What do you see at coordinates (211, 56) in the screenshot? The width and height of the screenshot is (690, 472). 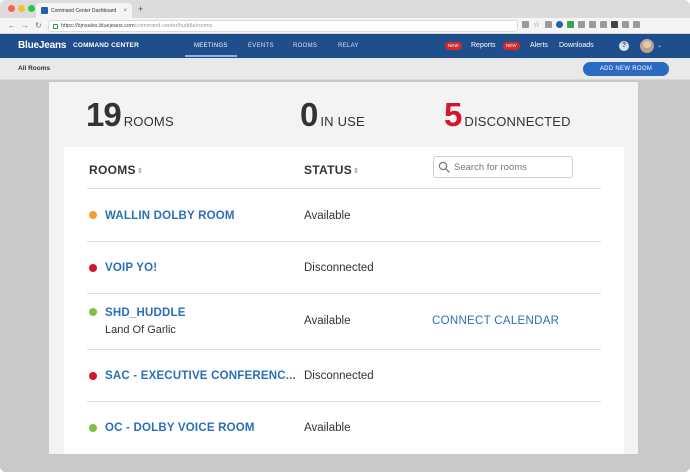 I see `active-nav-indicator` at bounding box center [211, 56].